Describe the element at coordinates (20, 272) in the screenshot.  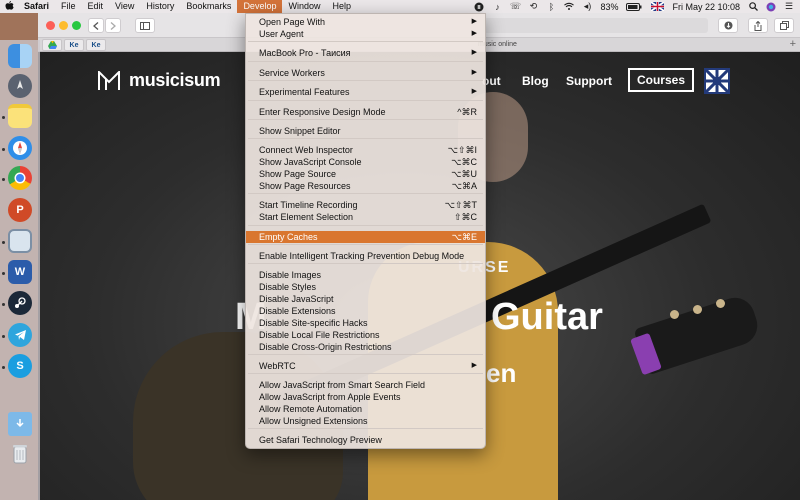
I see `word-icon: W` at that location.